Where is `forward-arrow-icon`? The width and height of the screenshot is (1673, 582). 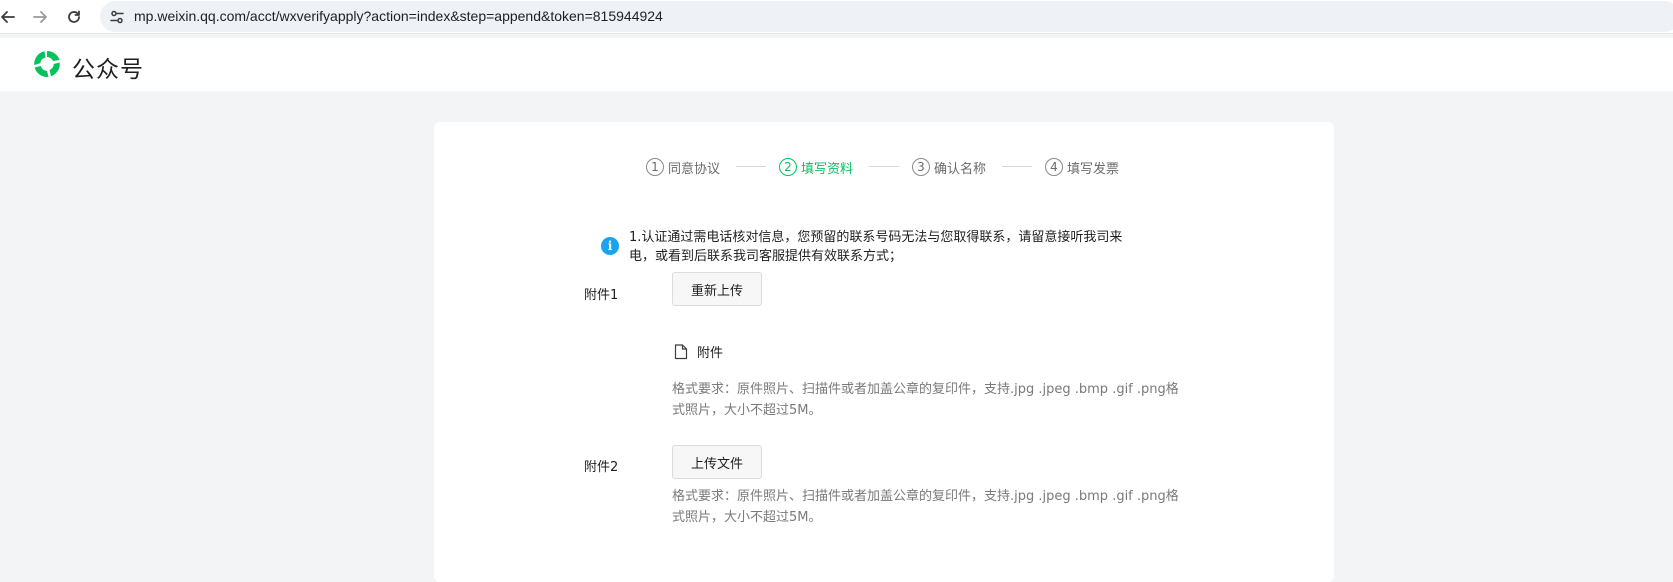
forward-arrow-icon is located at coordinates (40, 17).